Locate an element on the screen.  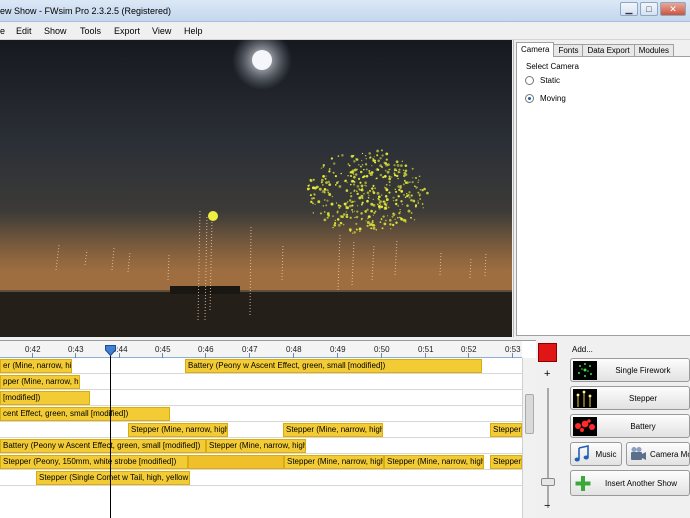
insert-another-show-button: Insert Another Show is located at coordinates (630, 483).